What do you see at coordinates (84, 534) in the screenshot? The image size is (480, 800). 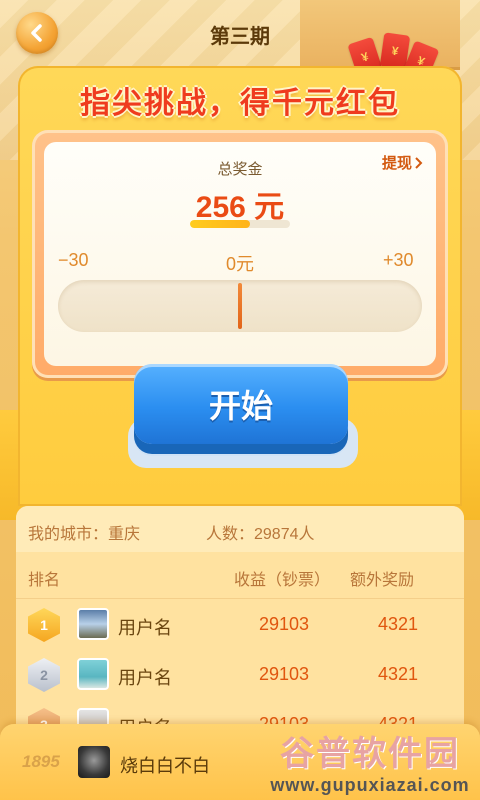 I see `my-city: 我的城市：重庆` at bounding box center [84, 534].